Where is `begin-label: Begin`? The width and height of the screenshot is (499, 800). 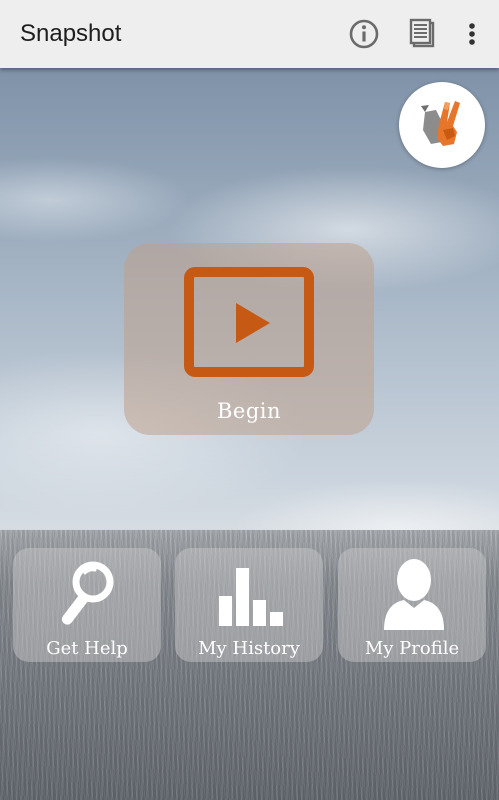 begin-label: Begin is located at coordinates (249, 411).